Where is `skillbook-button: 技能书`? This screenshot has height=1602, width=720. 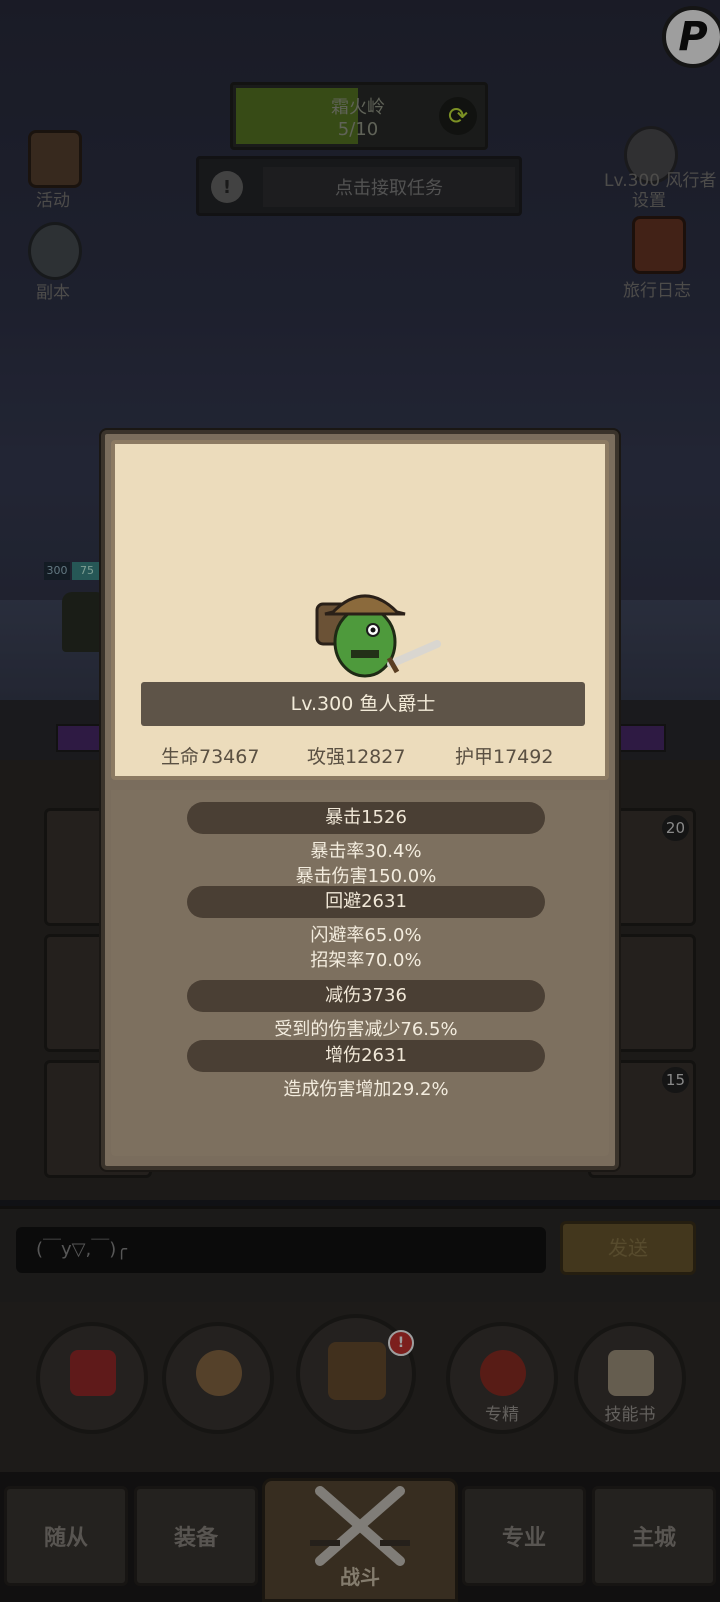 skillbook-button: 技能书 is located at coordinates (630, 1378).